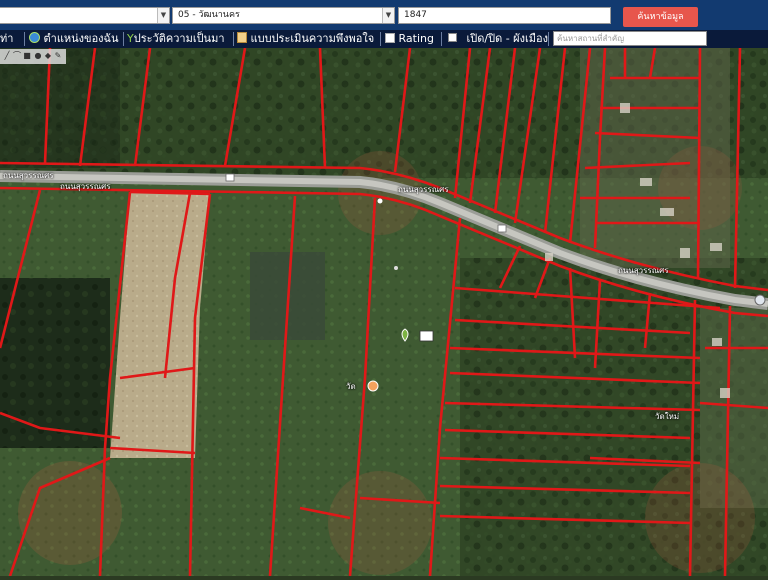 The width and height of the screenshot is (768, 580). I want to click on place-search-input: ค้นหาสถานที่สำคัญ, so click(630, 38).